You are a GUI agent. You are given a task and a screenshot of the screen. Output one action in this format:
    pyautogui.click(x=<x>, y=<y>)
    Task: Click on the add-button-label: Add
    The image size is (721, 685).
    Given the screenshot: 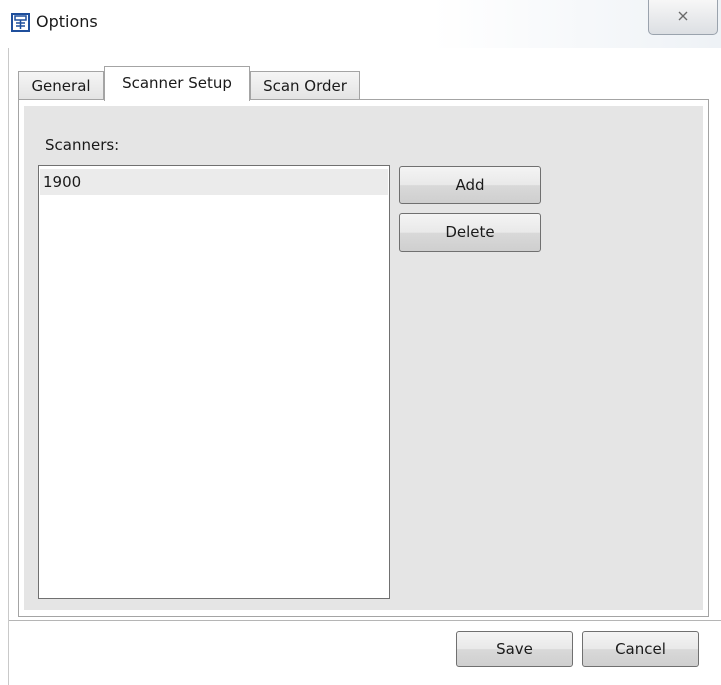 What is the action you would take?
    pyautogui.click(x=470, y=185)
    